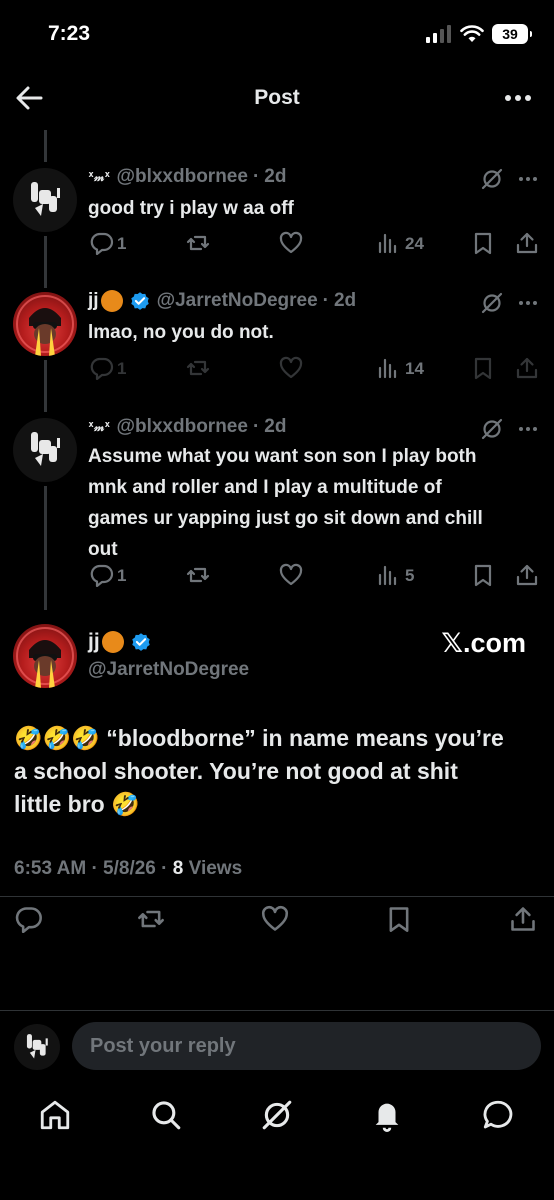 This screenshot has height=1200, width=554. I want to click on post-date: 5/8/26, so click(129, 868).